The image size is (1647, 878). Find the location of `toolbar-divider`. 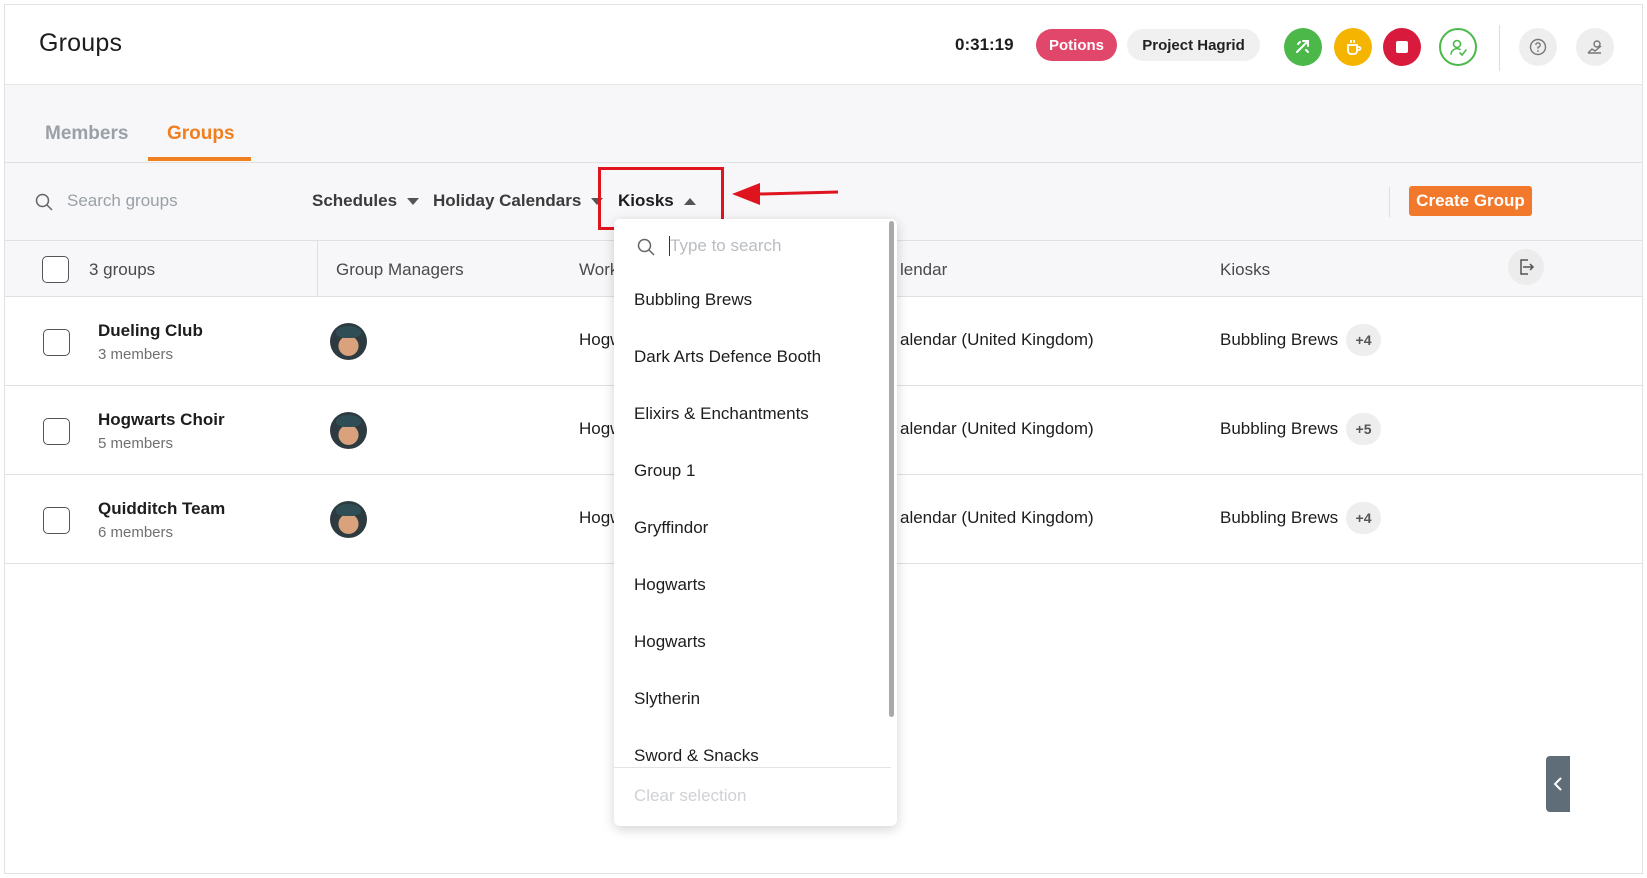

toolbar-divider is located at coordinates (1389, 202).